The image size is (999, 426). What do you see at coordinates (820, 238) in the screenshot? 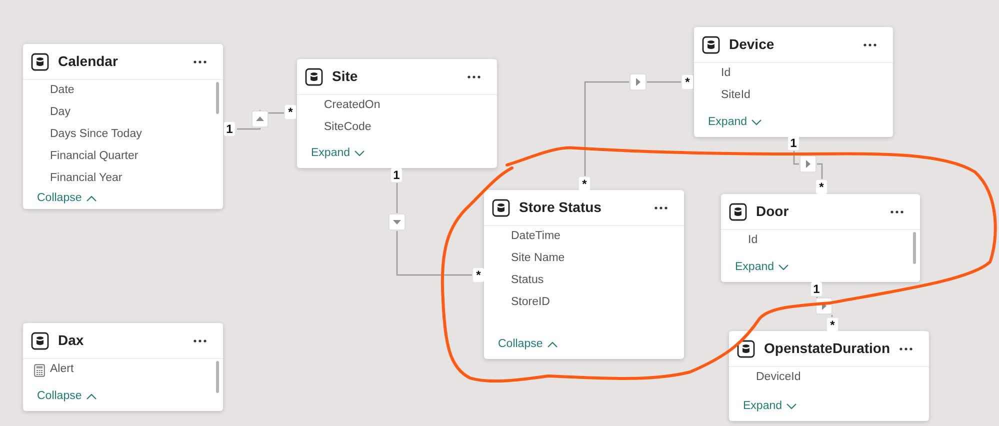
I see `table-card: Door Id Expand` at bounding box center [820, 238].